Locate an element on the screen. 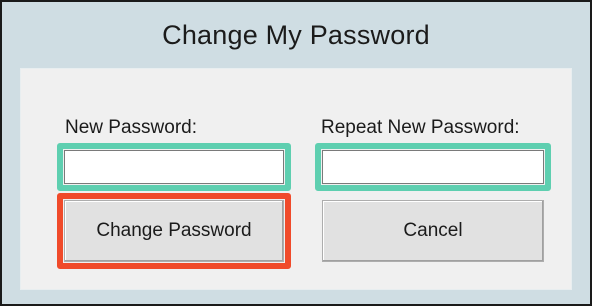  dialog-title: Change My Password is located at coordinates (296, 34).